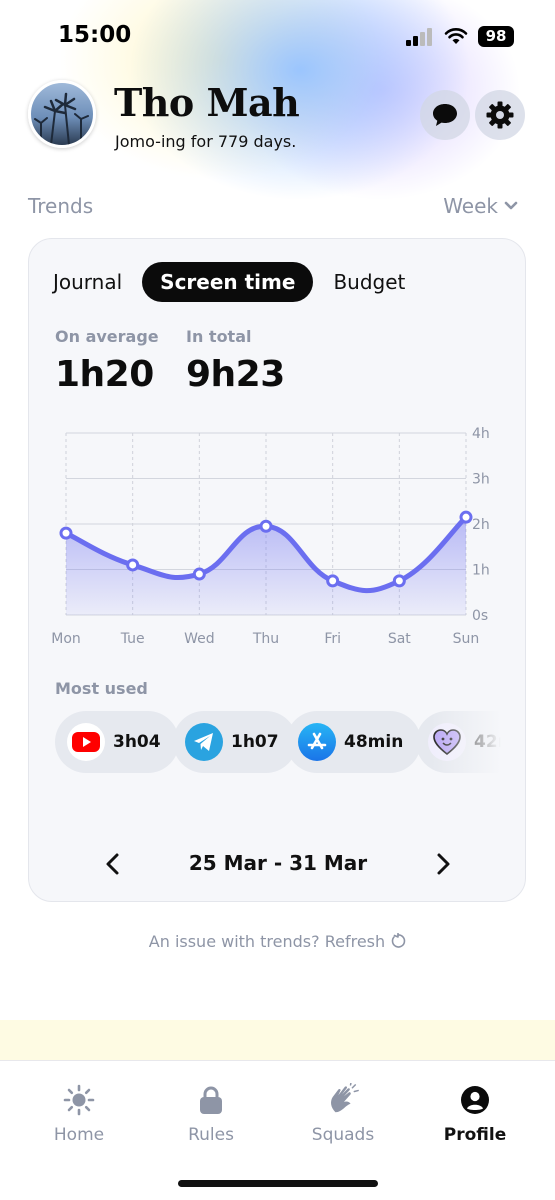 This screenshot has height=1200, width=555. What do you see at coordinates (480, 616) in the screenshot?
I see `y-tick-label: 0s` at bounding box center [480, 616].